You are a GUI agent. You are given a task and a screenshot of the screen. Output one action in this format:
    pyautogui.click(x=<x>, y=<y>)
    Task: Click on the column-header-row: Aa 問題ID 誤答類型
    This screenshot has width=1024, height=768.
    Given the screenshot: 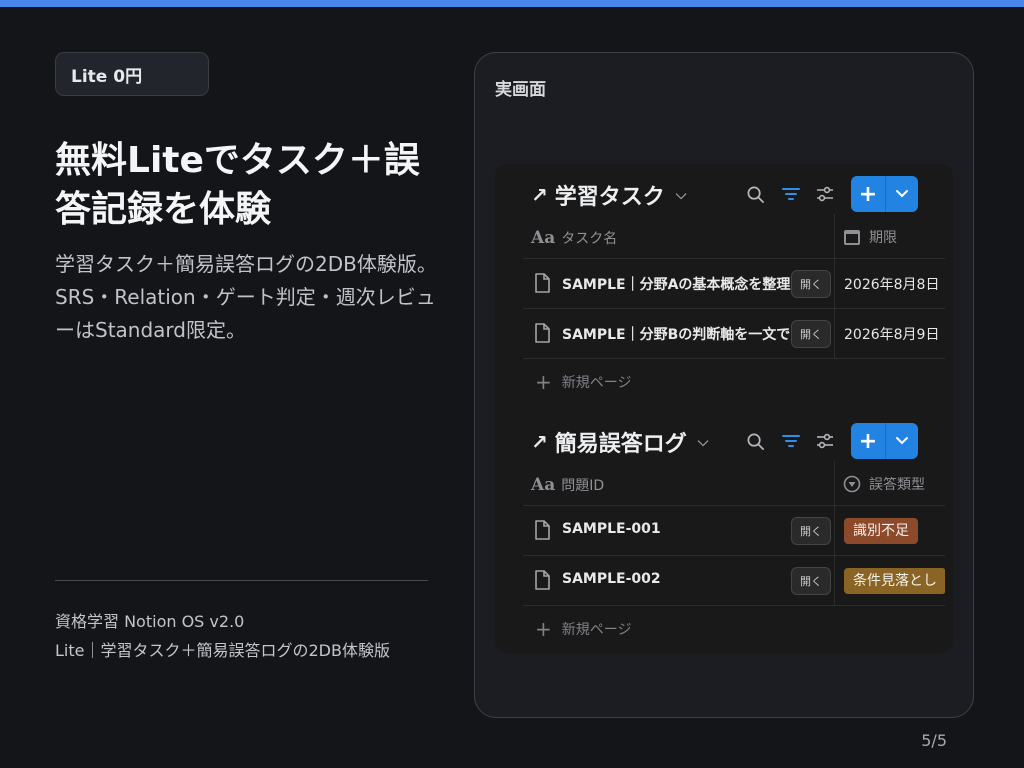 What is the action you would take?
    pyautogui.click(x=734, y=483)
    